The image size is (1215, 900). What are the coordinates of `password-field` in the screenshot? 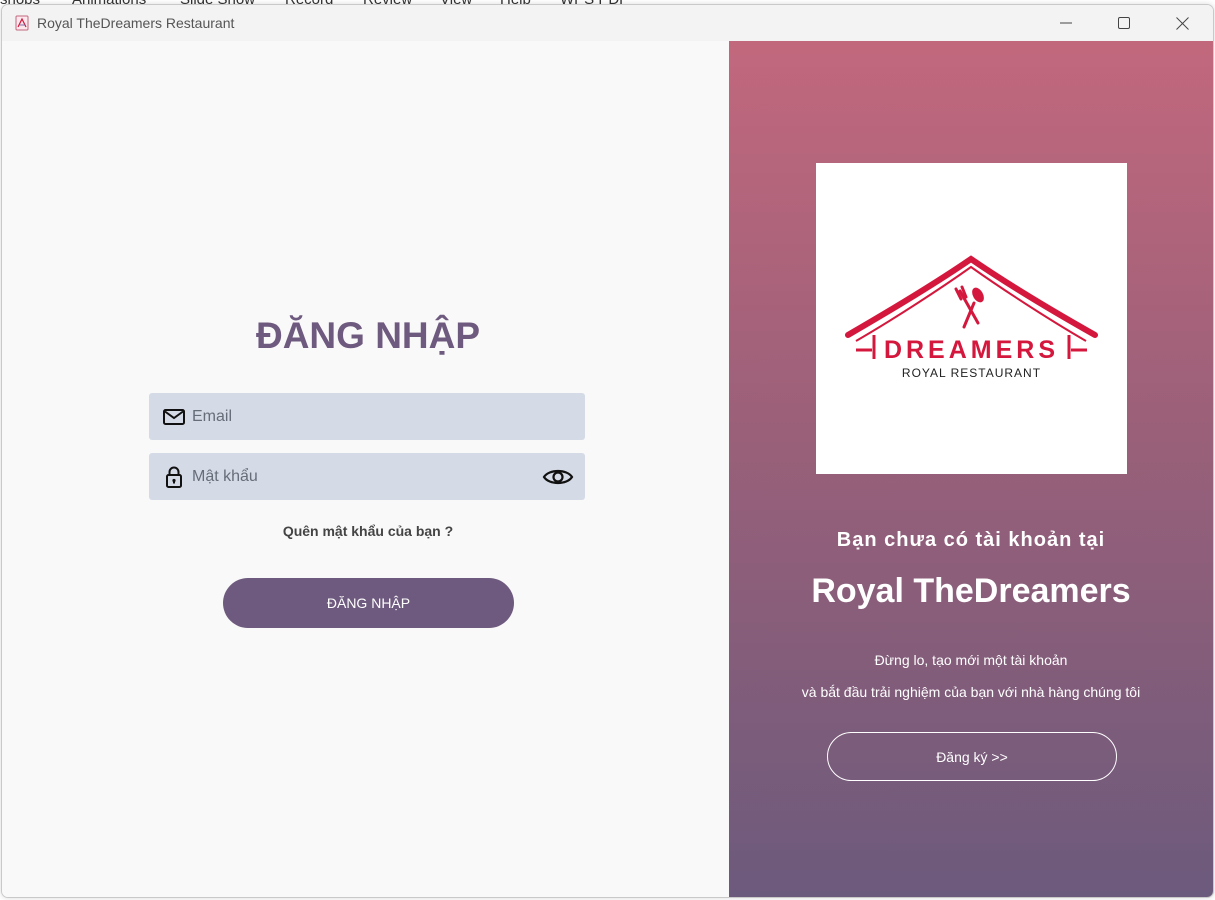 It's located at (367, 476).